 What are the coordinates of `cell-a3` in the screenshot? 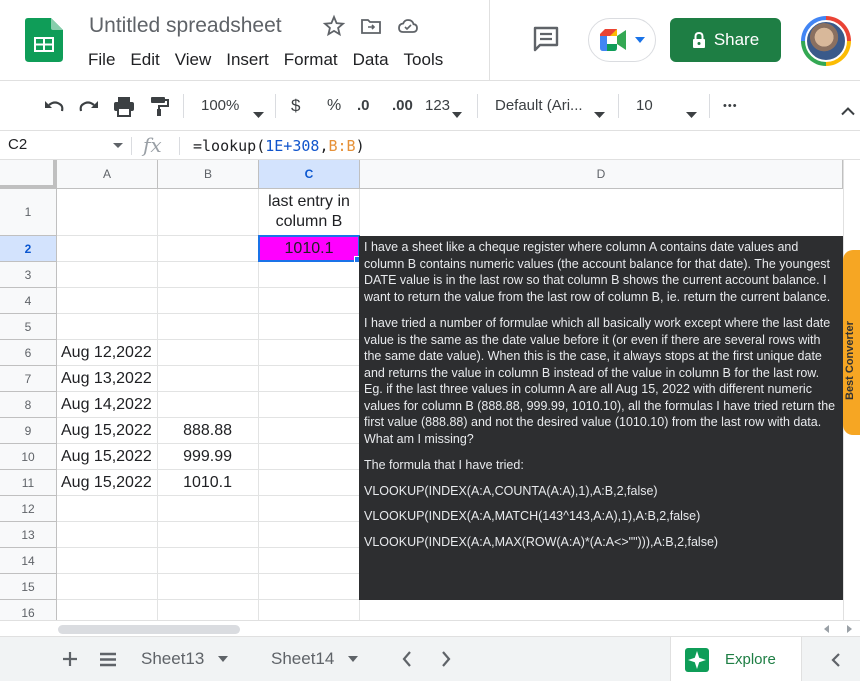 It's located at (107, 275).